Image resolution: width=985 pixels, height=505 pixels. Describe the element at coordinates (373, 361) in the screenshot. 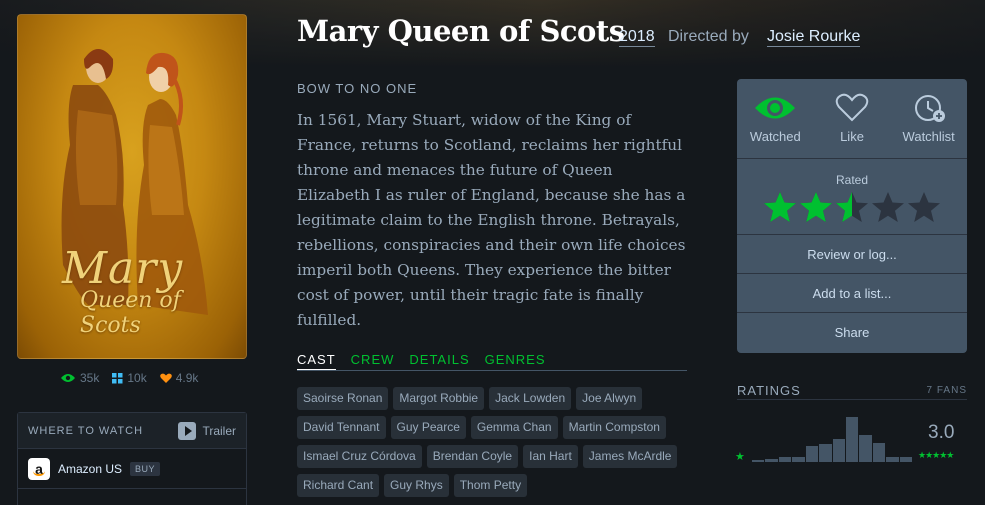

I see `tab-crew: CREW` at that location.